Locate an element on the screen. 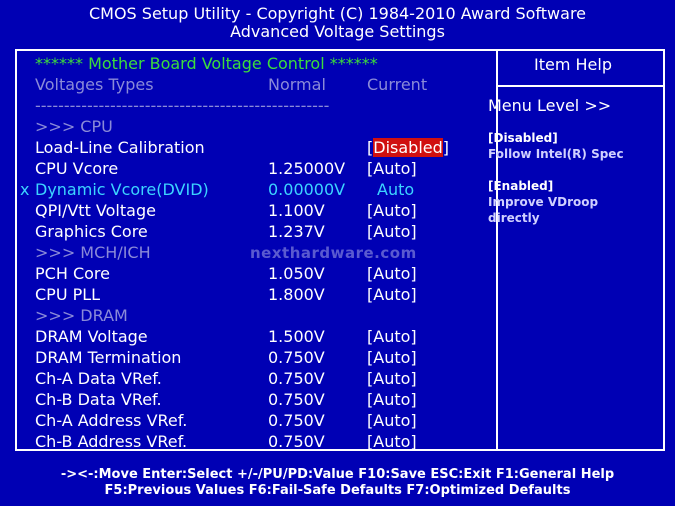 The width and height of the screenshot is (675, 506). setting-label: Dynamic Vcore(DVID) is located at coordinates (122, 189).